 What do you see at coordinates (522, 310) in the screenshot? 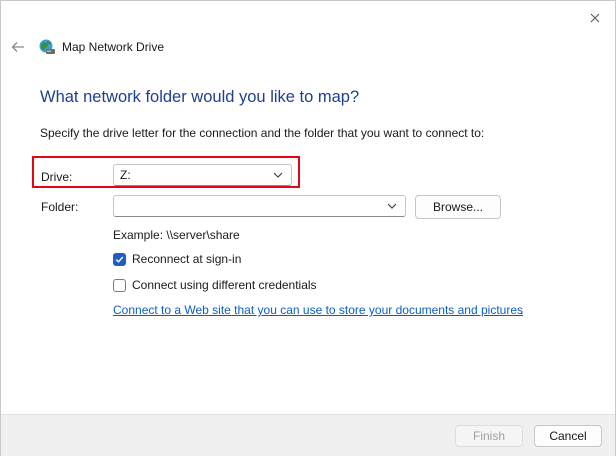
I see `link-period: .` at bounding box center [522, 310].